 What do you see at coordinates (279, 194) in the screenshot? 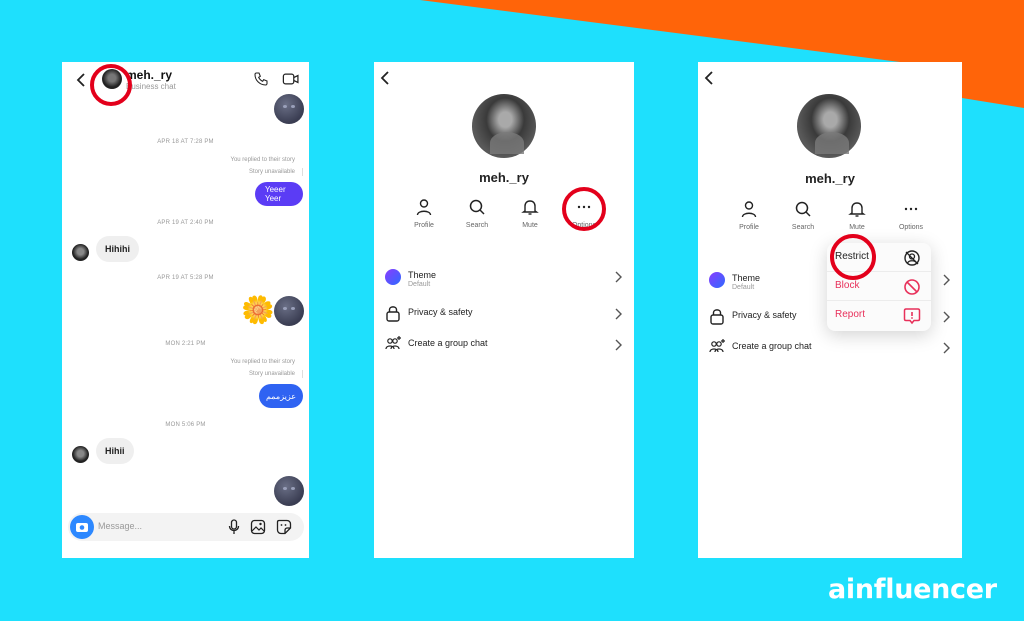
I see `message-bubble-out: Yeeer Yeer` at bounding box center [279, 194].